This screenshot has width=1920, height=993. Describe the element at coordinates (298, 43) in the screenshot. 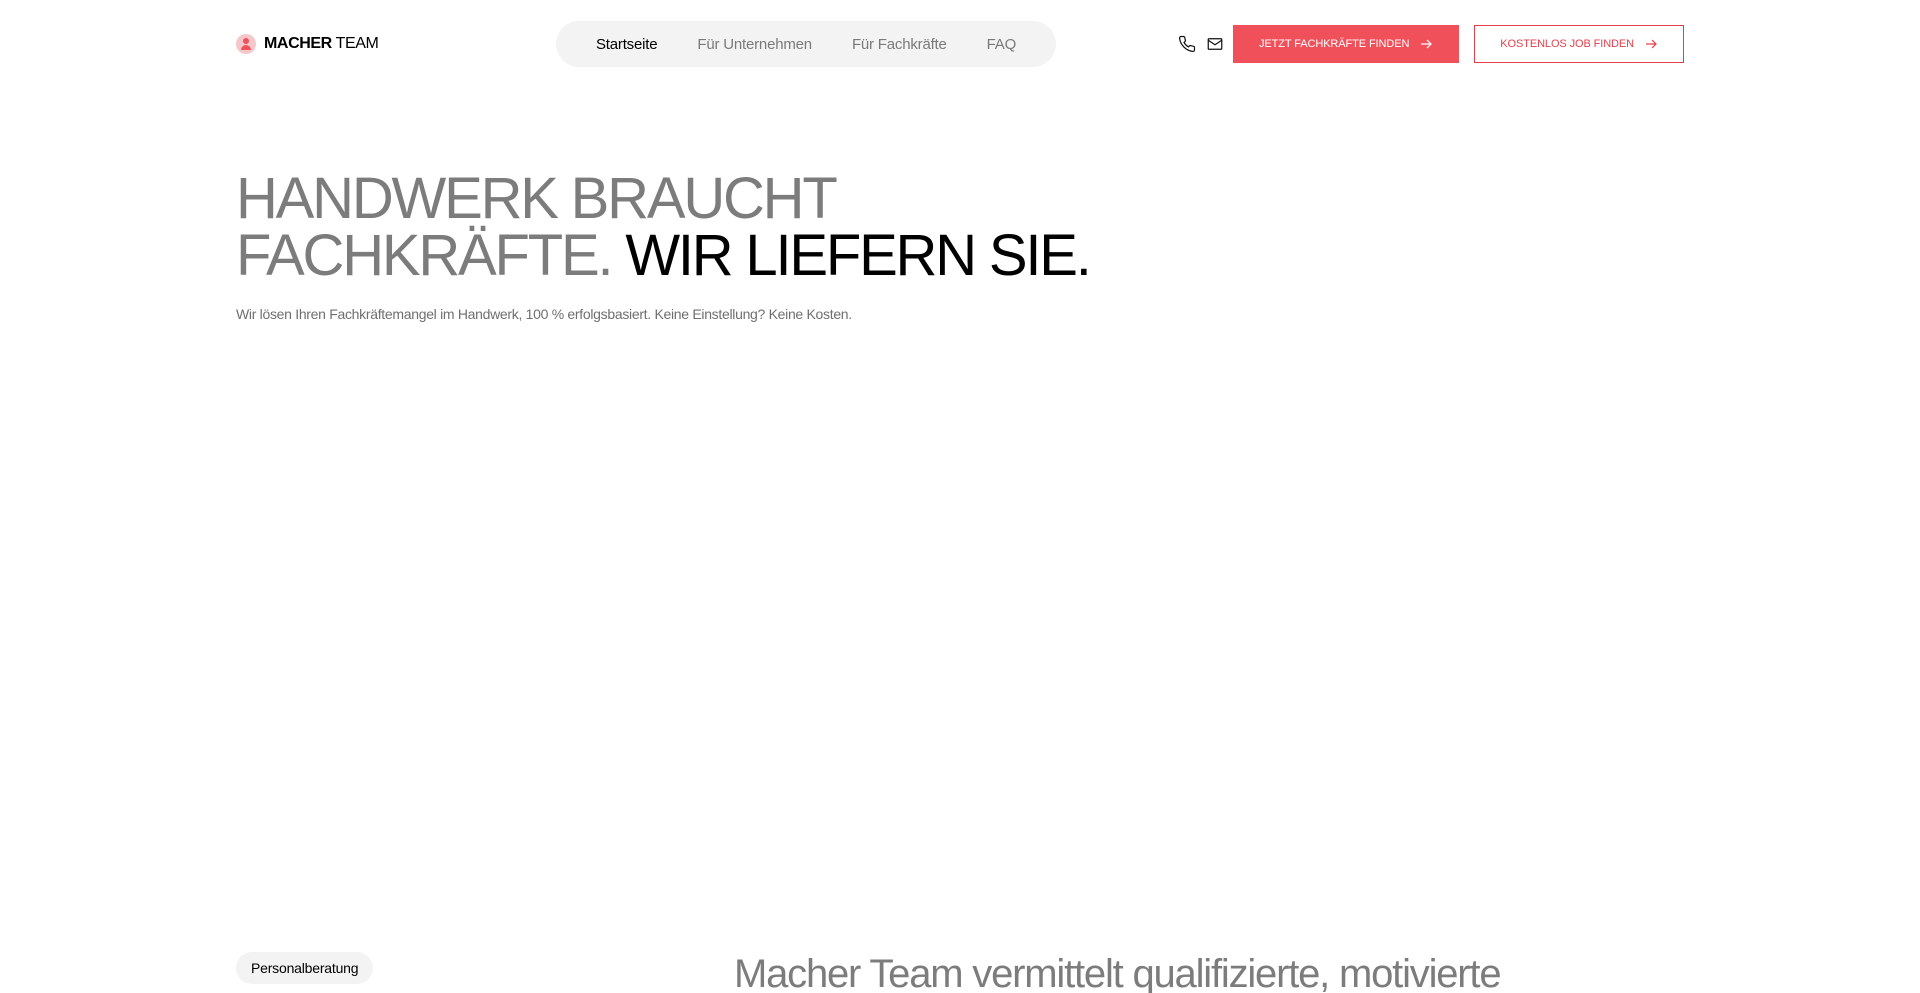

I see `logo-text-bold: MACHER` at that location.